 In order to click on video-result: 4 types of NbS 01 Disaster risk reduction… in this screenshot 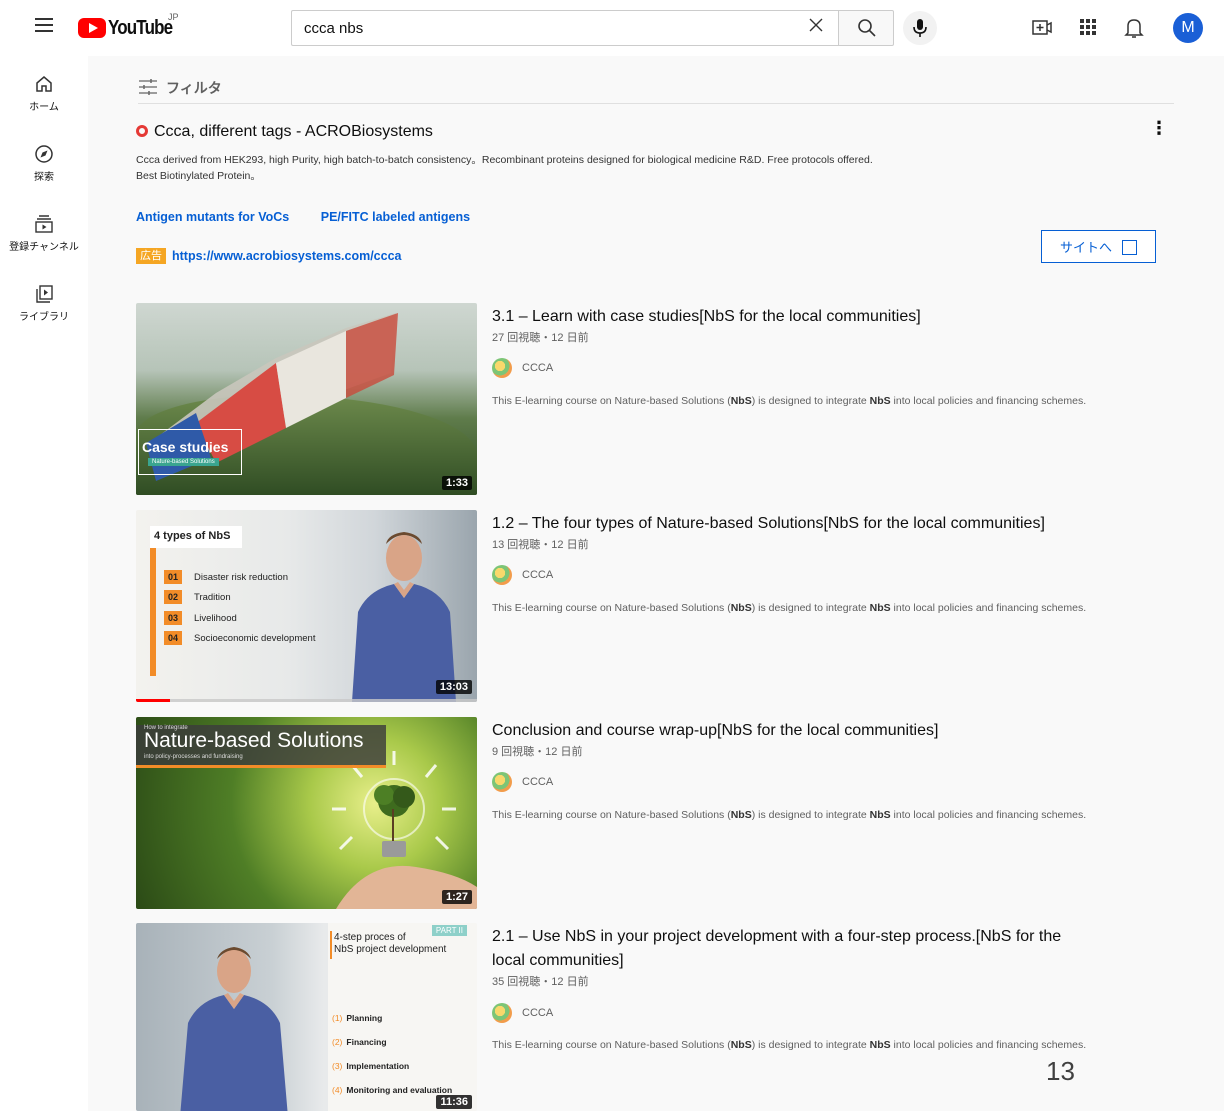, I will do `click(656, 606)`.